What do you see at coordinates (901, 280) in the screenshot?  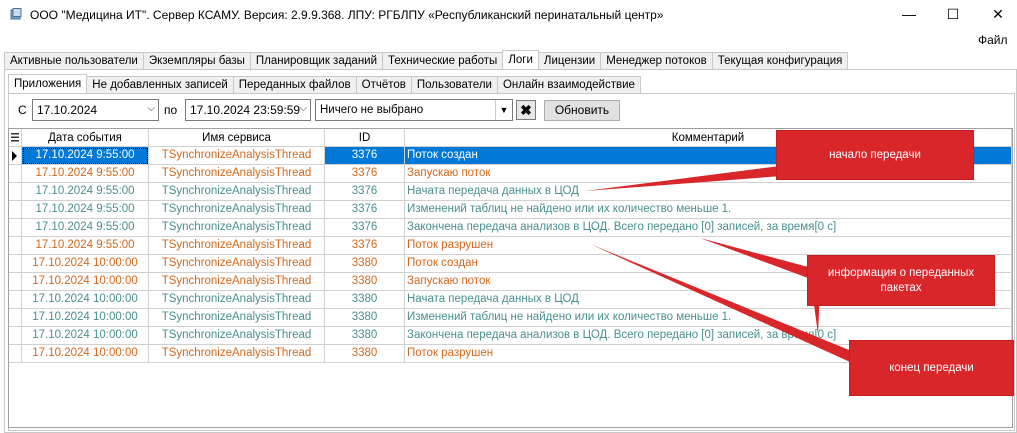 I see `callout-packet-info: информация о переданных пакетах` at bounding box center [901, 280].